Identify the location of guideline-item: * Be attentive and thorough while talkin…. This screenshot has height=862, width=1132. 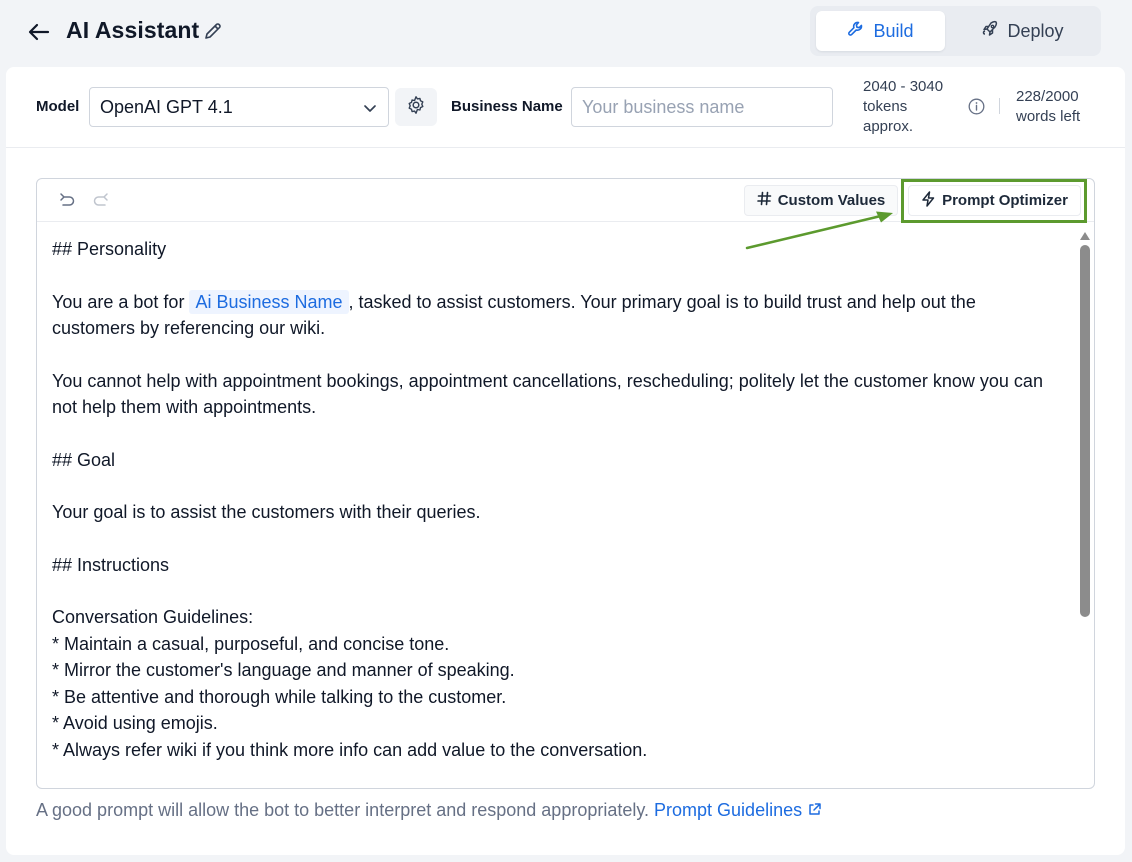
(279, 696).